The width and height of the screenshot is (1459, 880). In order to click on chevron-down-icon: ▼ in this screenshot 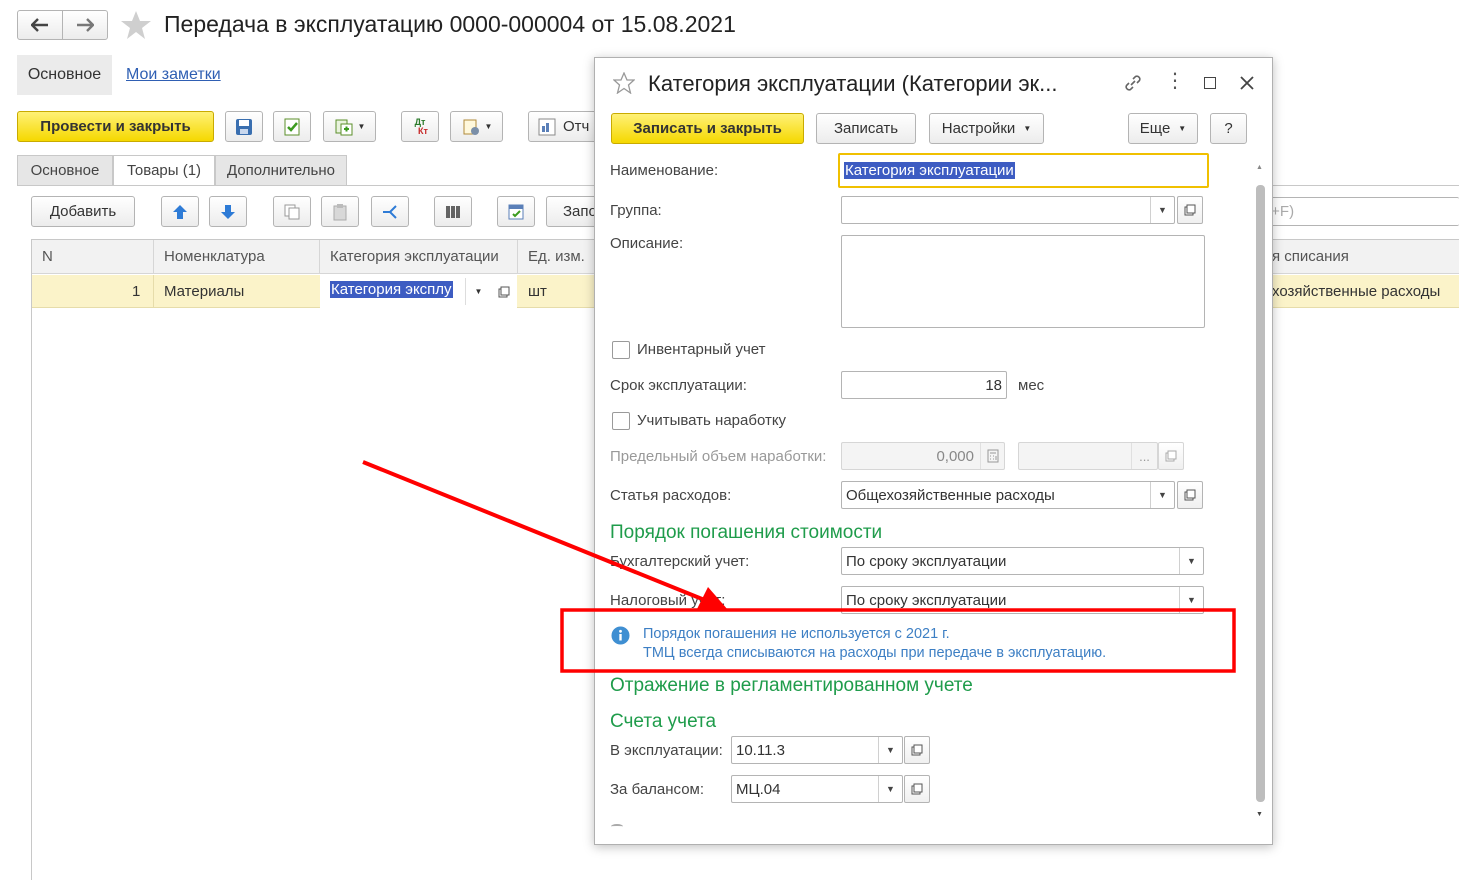, I will do `click(1027, 128)`.